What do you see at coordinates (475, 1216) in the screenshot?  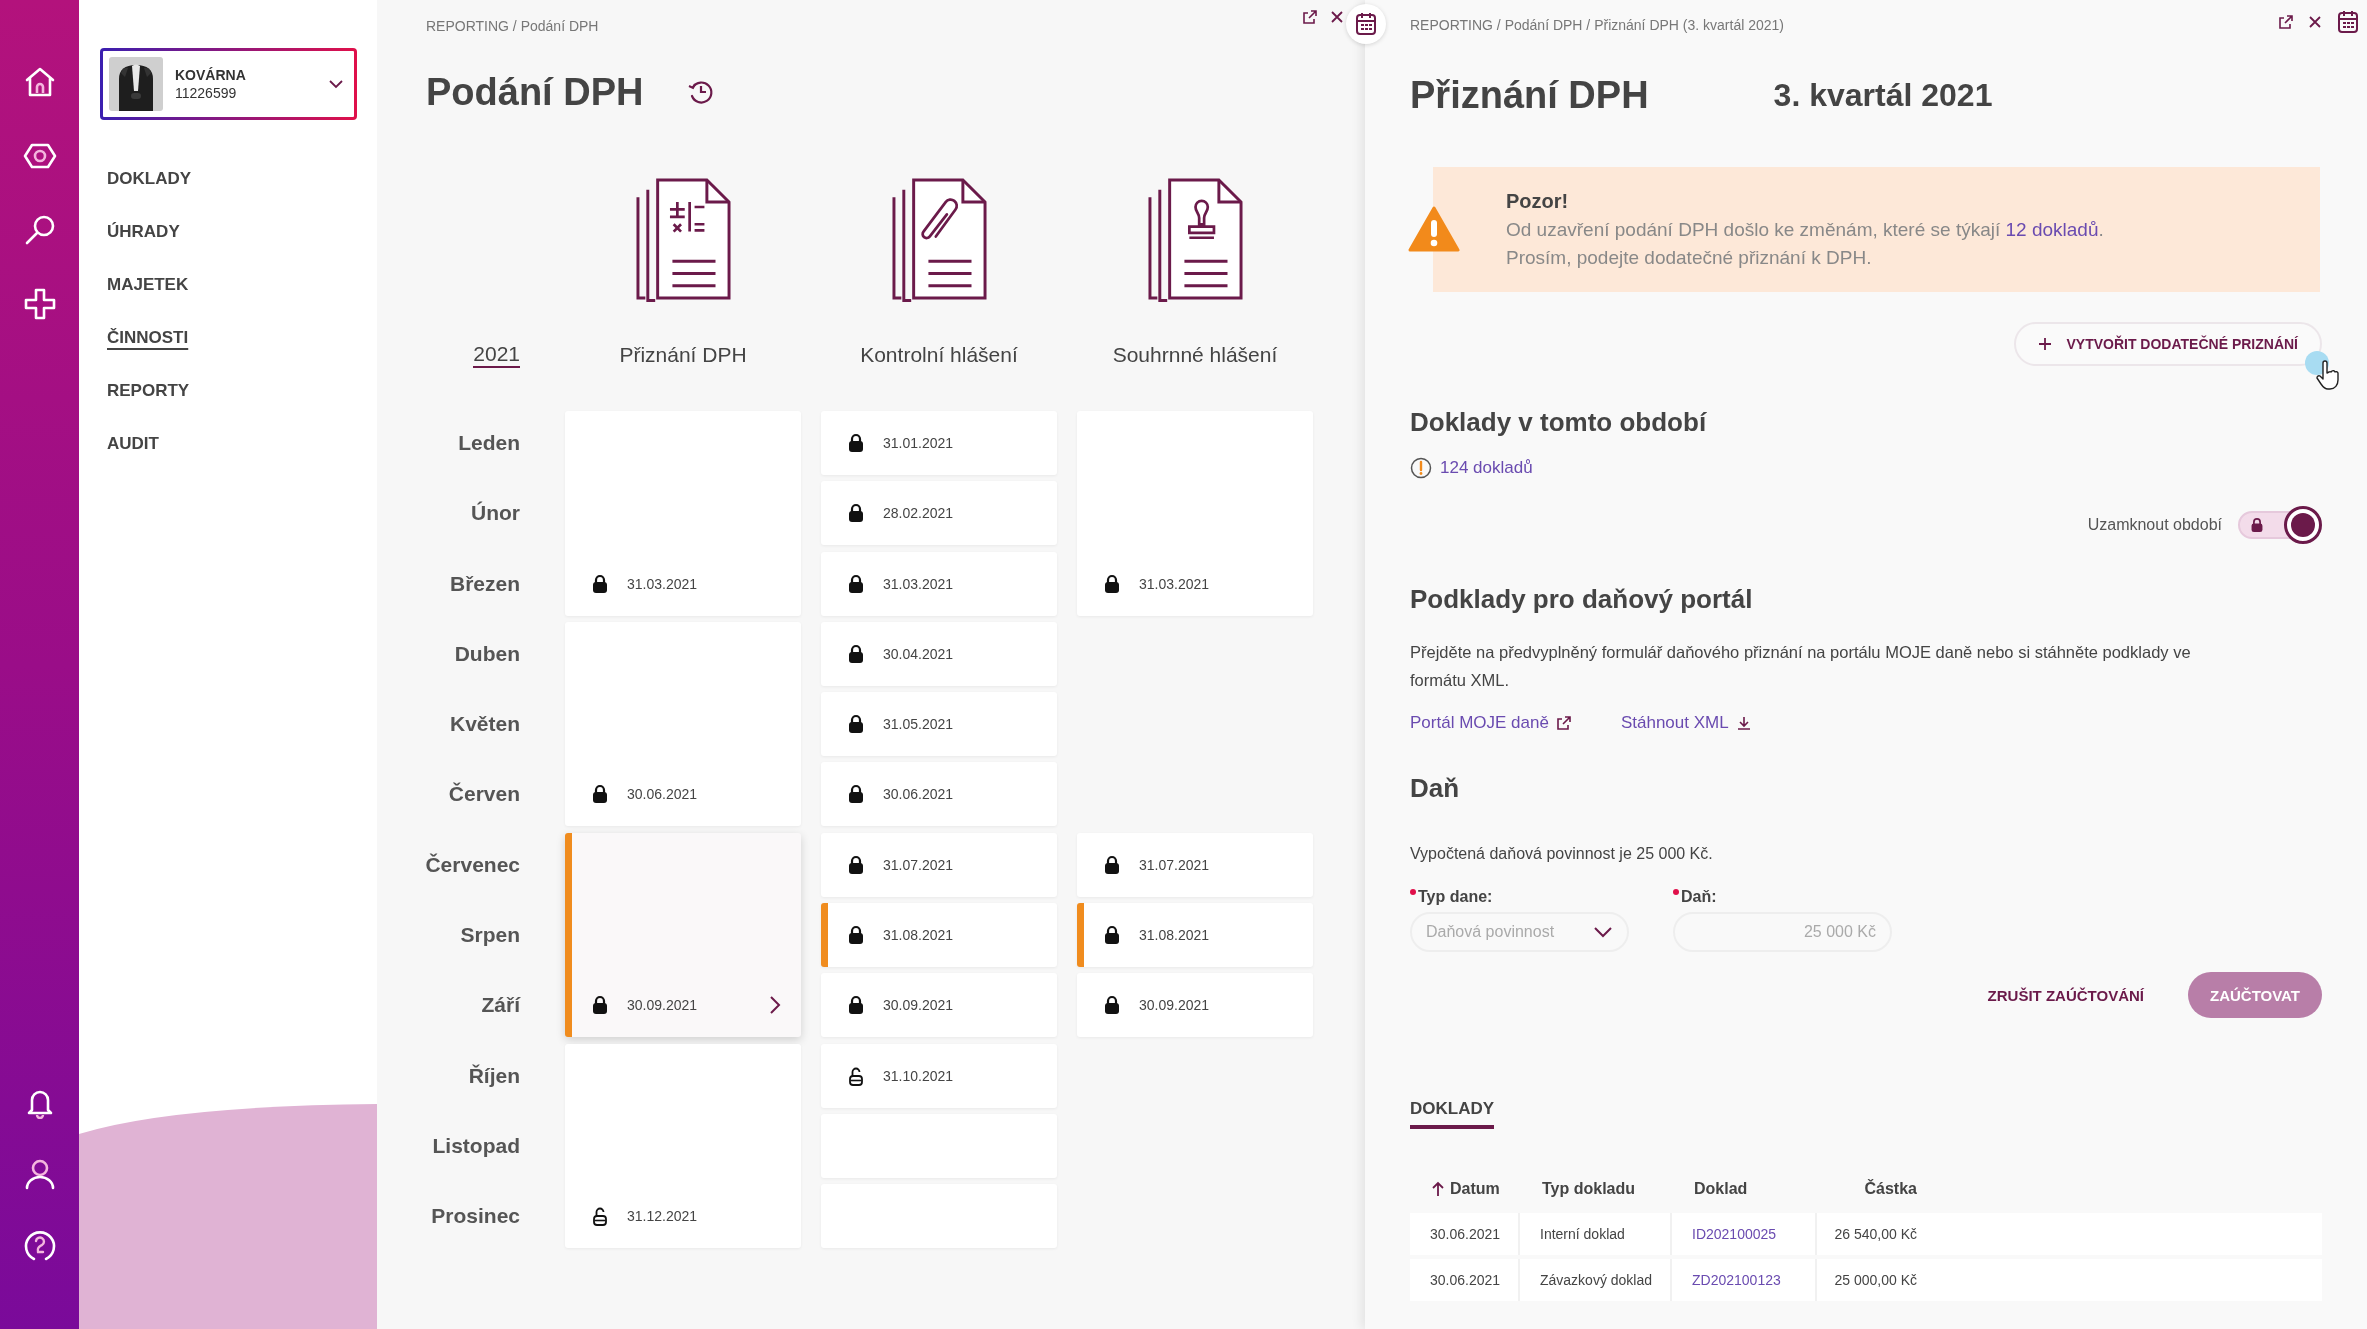 I see `month-label: Prosinec` at bounding box center [475, 1216].